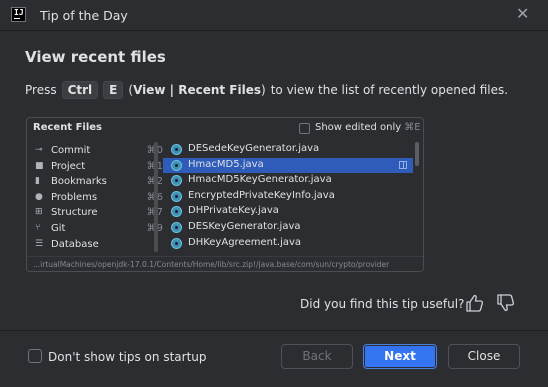 The image size is (548, 387). What do you see at coordinates (382, 304) in the screenshot?
I see `feedback-question: Did you find this tip useful?` at bounding box center [382, 304].